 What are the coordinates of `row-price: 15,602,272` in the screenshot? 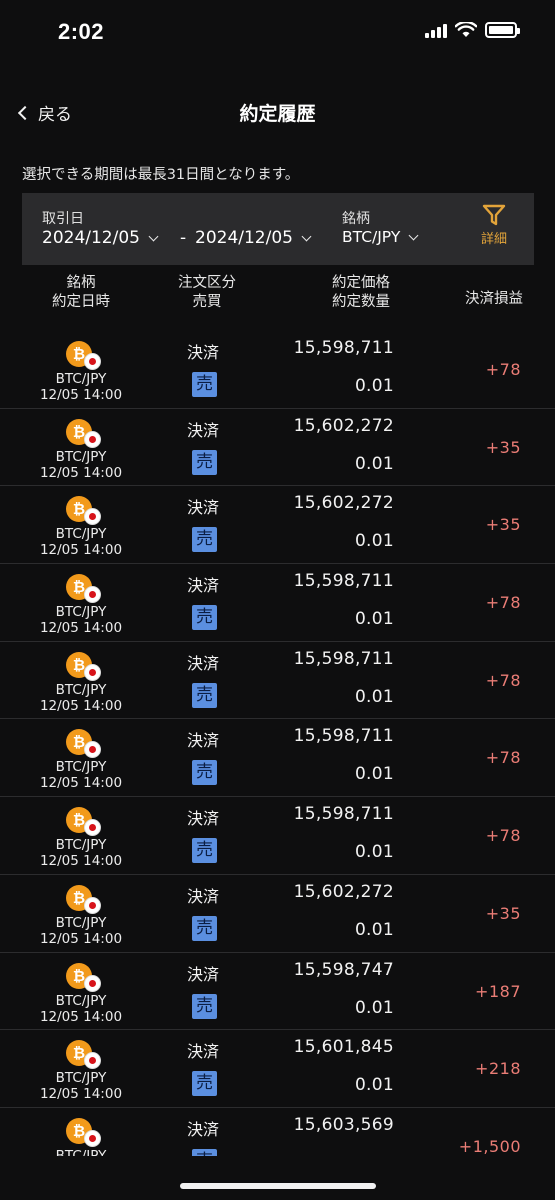 It's located at (343, 425).